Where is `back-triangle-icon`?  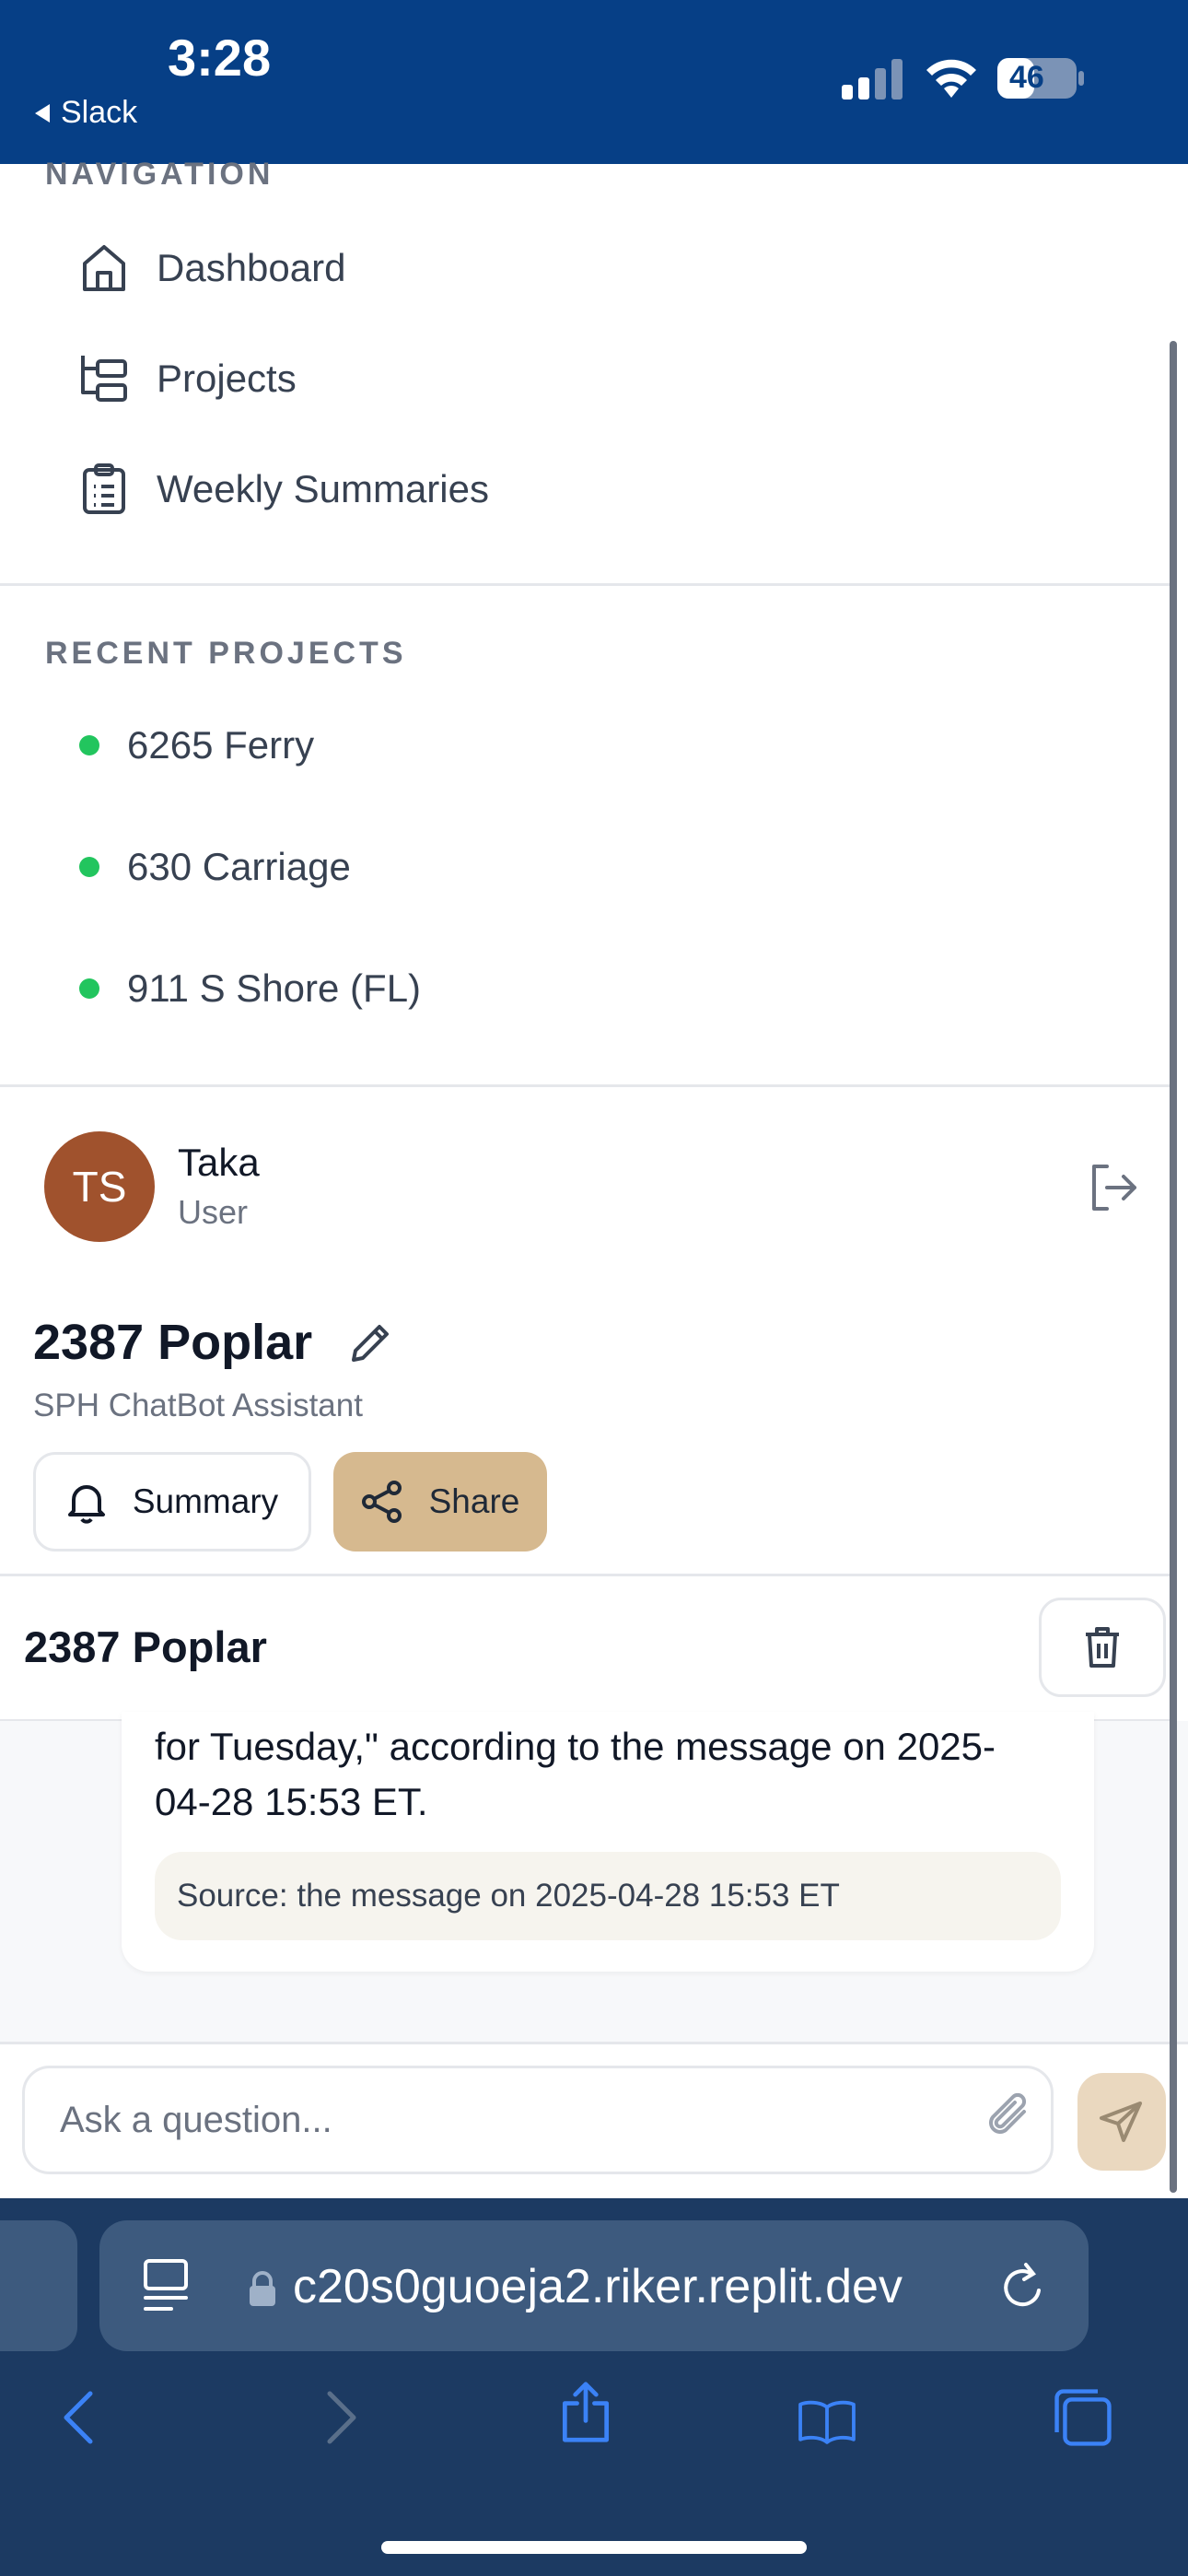 back-triangle-icon is located at coordinates (42, 113).